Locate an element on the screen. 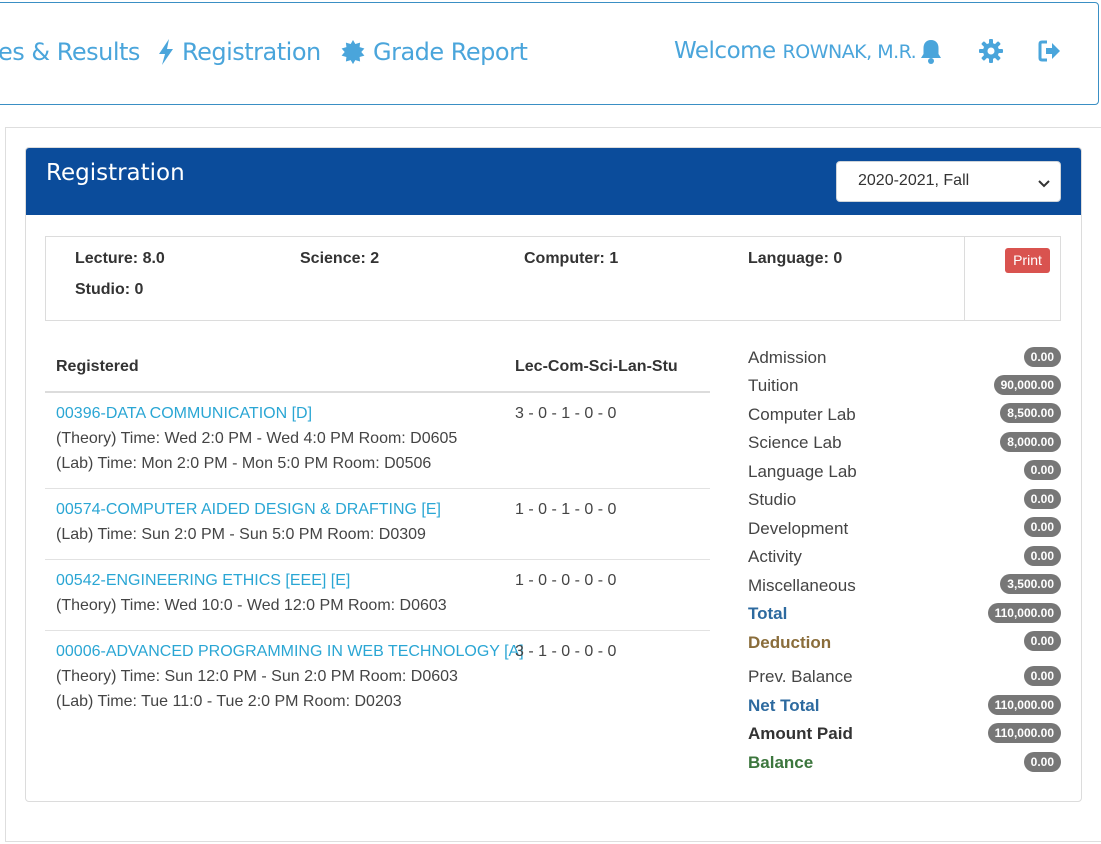 The height and width of the screenshot is (844, 1101). course-credits: 1 - 0 - 0 - 0 - 0 is located at coordinates (566, 580).